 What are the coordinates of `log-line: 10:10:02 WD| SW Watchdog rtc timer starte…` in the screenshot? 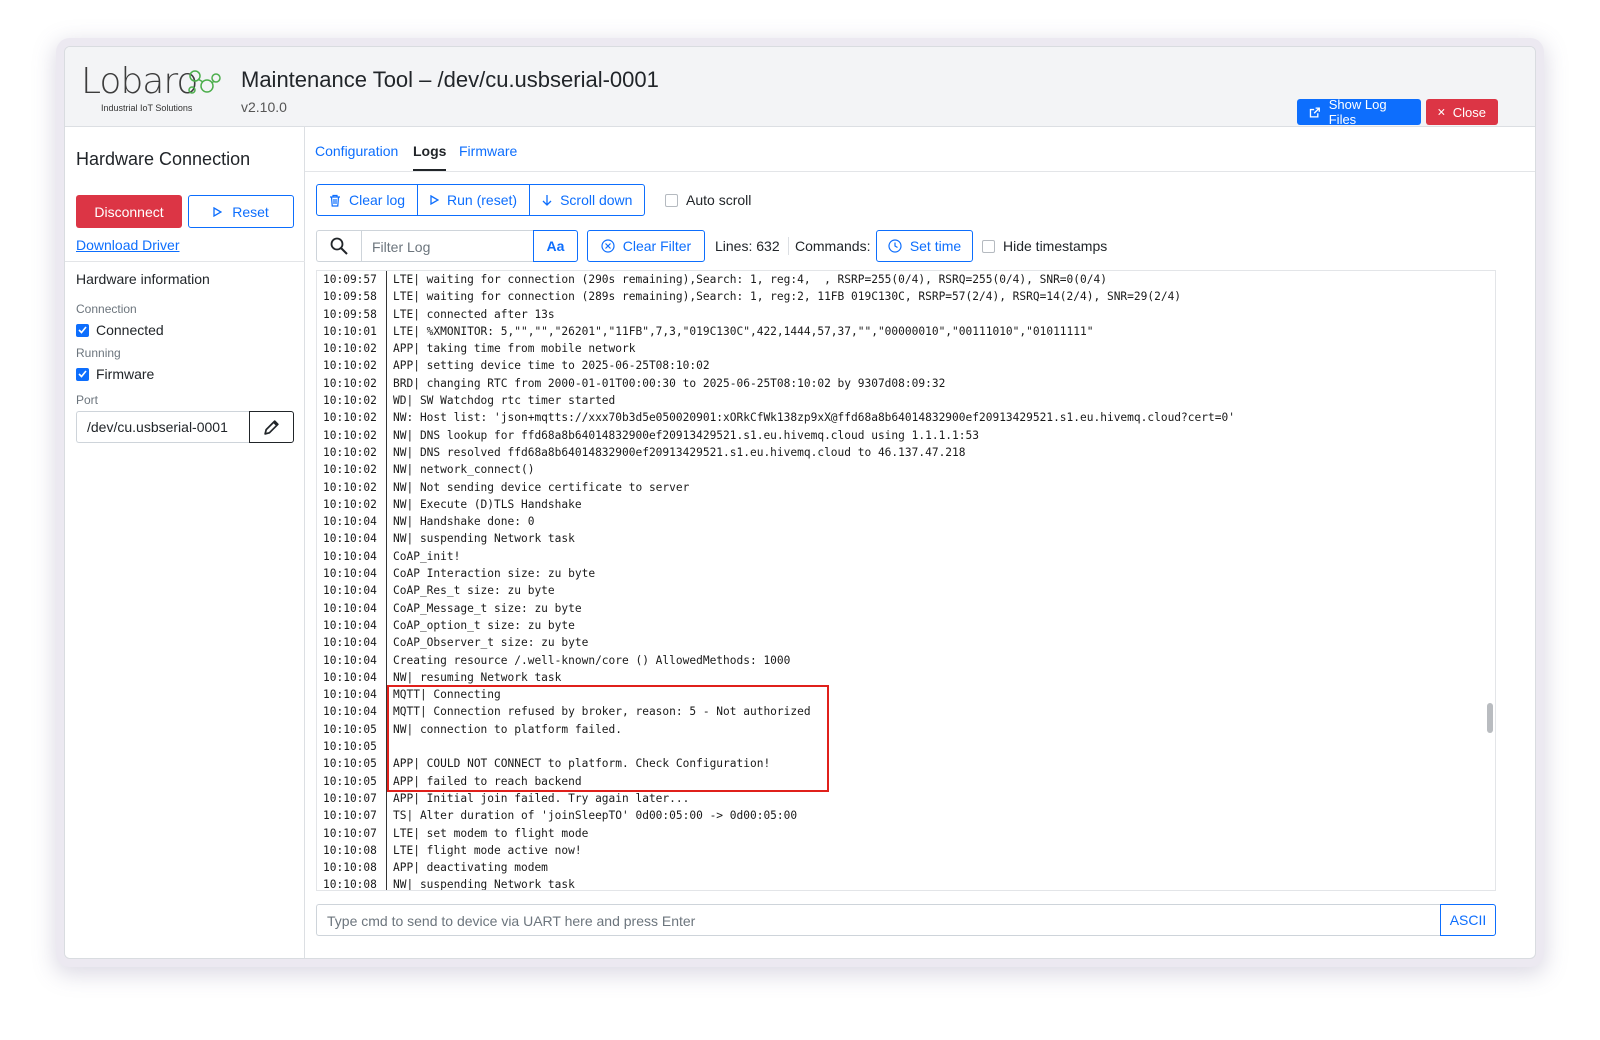 It's located at (899, 401).